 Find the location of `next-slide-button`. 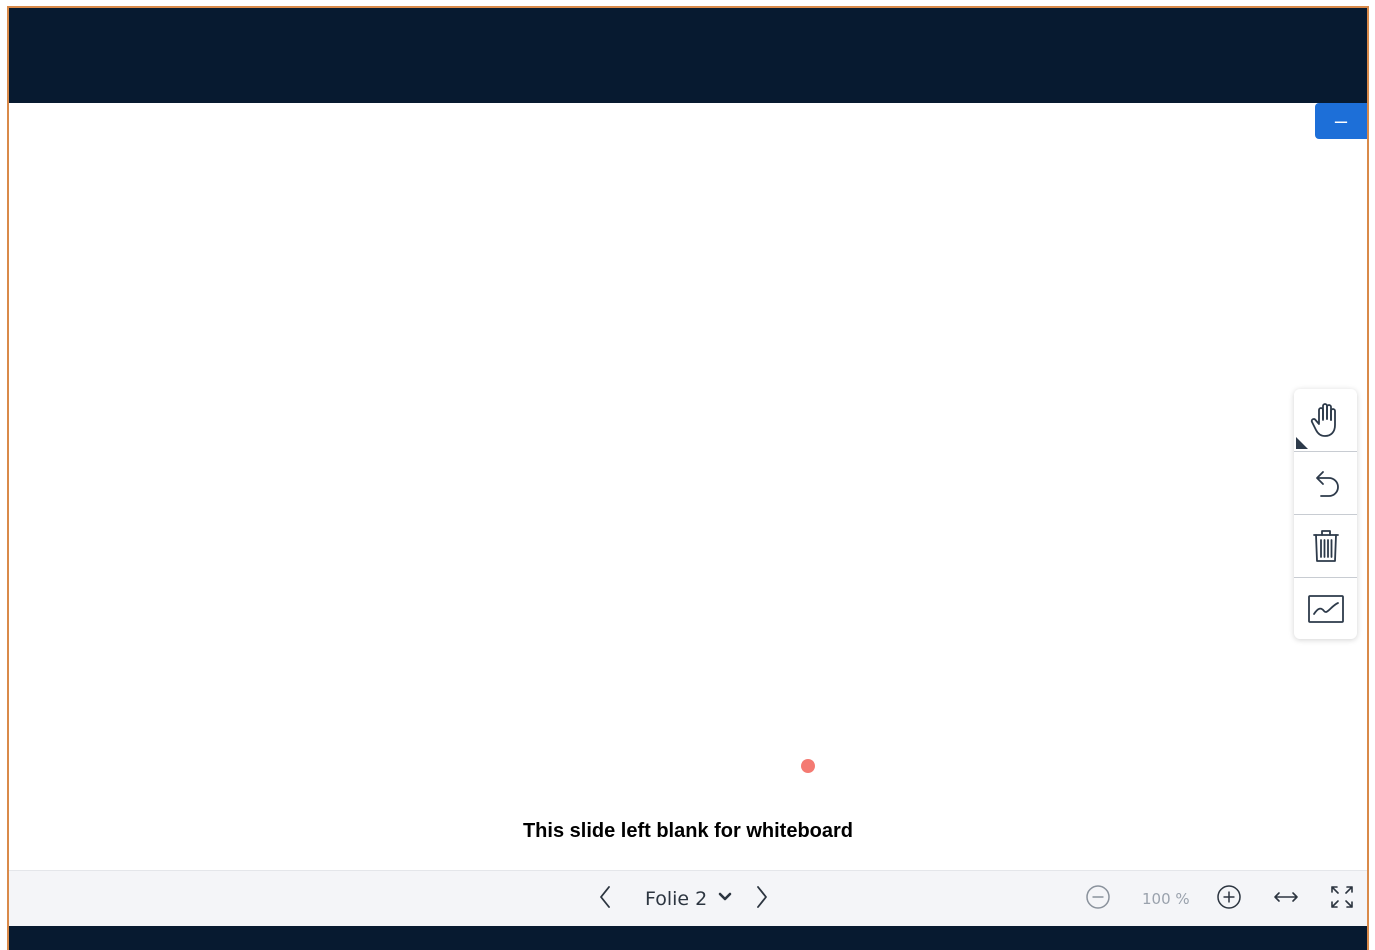

next-slide-button is located at coordinates (762, 899).